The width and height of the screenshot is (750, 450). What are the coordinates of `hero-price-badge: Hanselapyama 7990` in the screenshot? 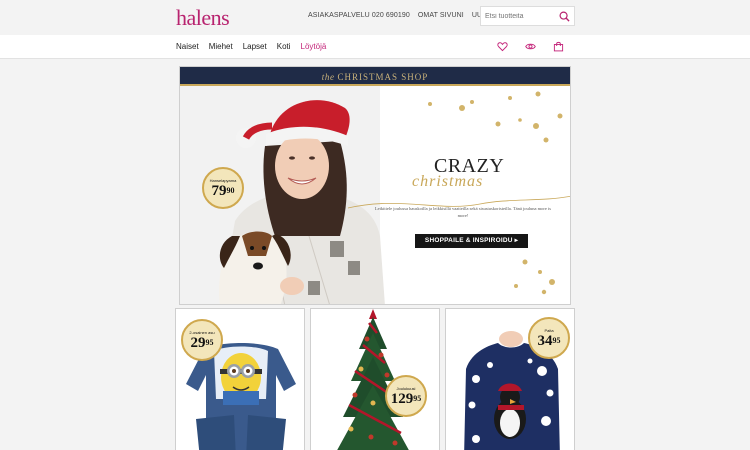 It's located at (223, 188).